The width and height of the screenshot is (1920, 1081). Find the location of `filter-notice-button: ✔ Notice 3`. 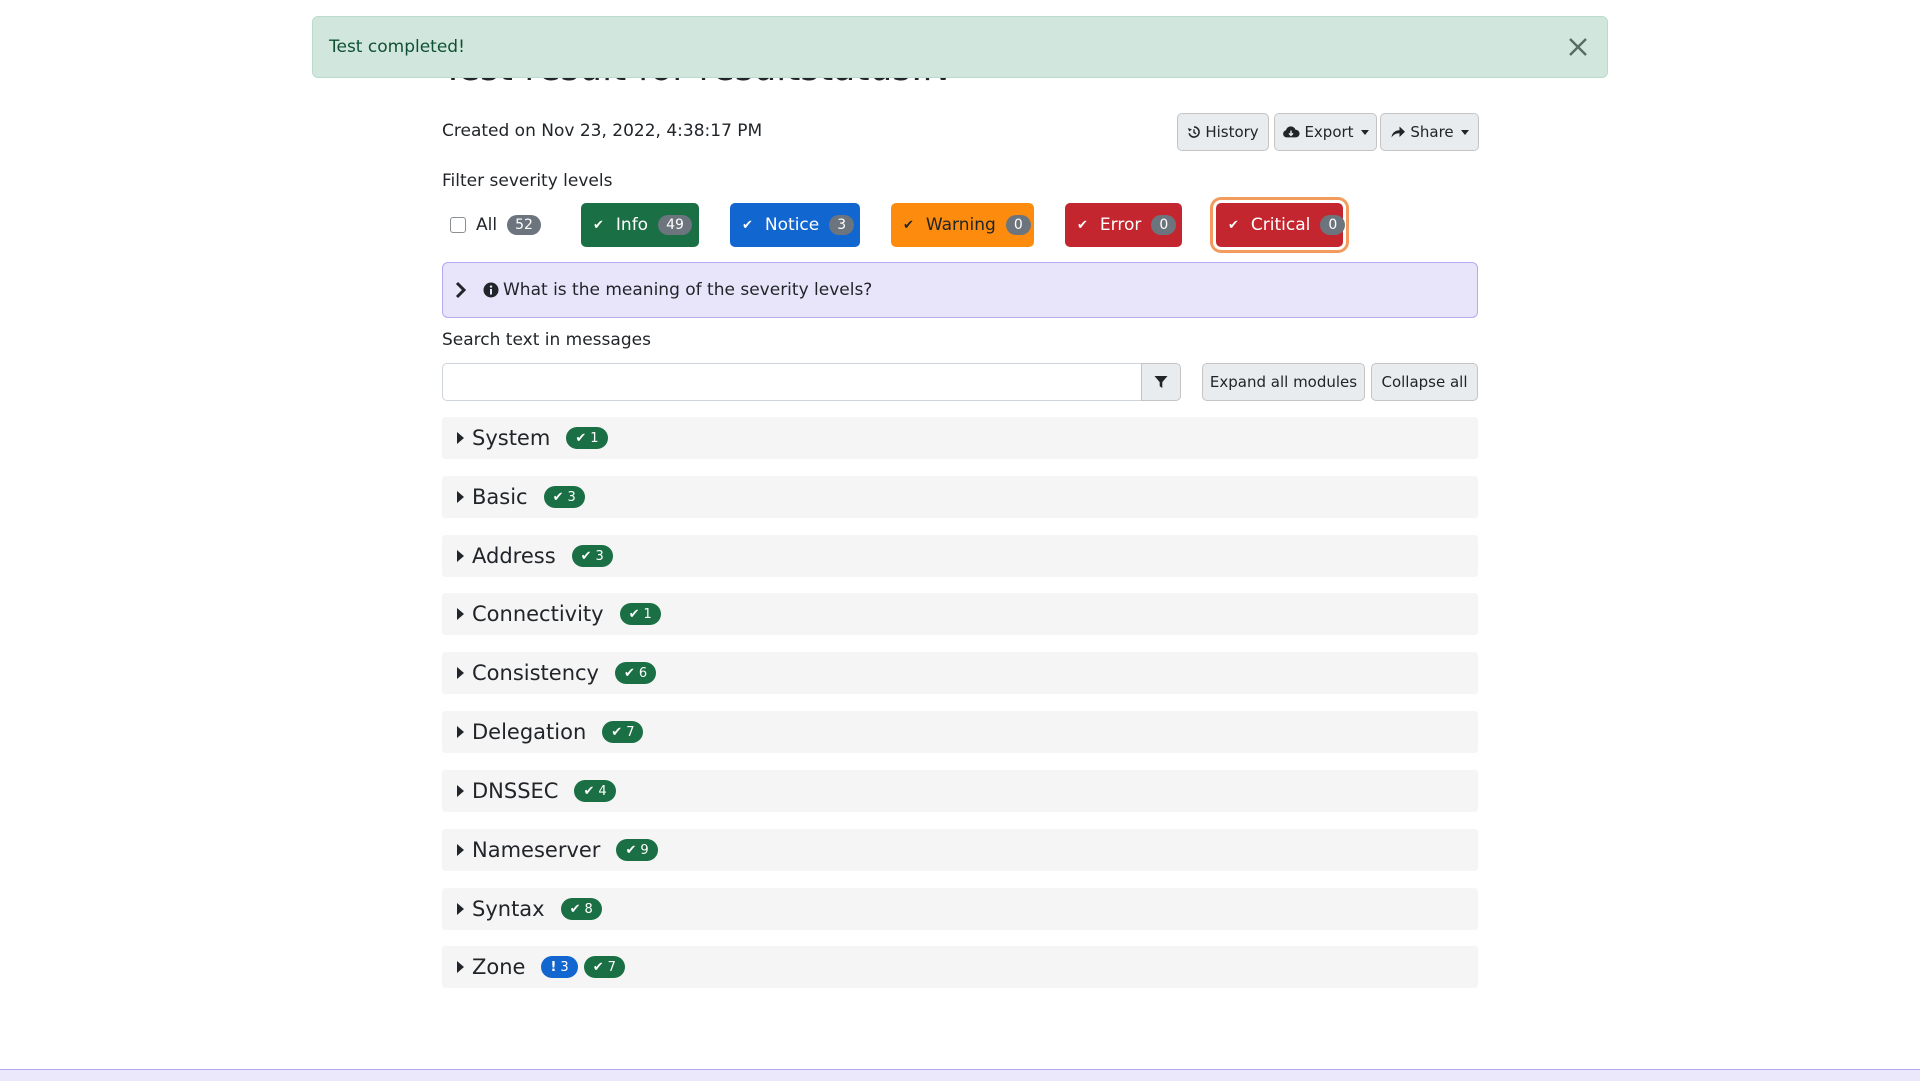

filter-notice-button: ✔ Notice 3 is located at coordinates (795, 225).